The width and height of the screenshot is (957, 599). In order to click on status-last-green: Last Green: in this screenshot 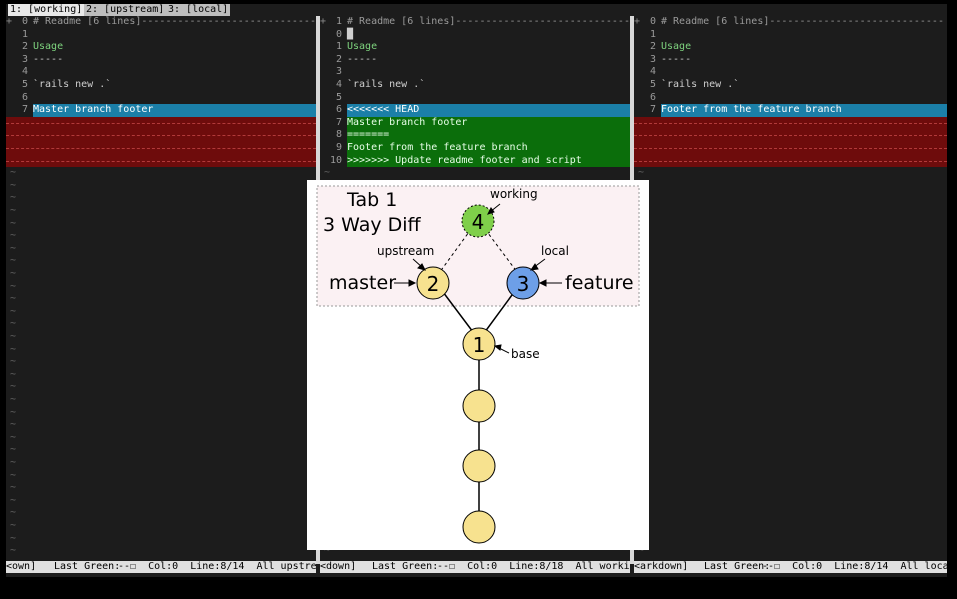, I will do `click(405, 566)`.